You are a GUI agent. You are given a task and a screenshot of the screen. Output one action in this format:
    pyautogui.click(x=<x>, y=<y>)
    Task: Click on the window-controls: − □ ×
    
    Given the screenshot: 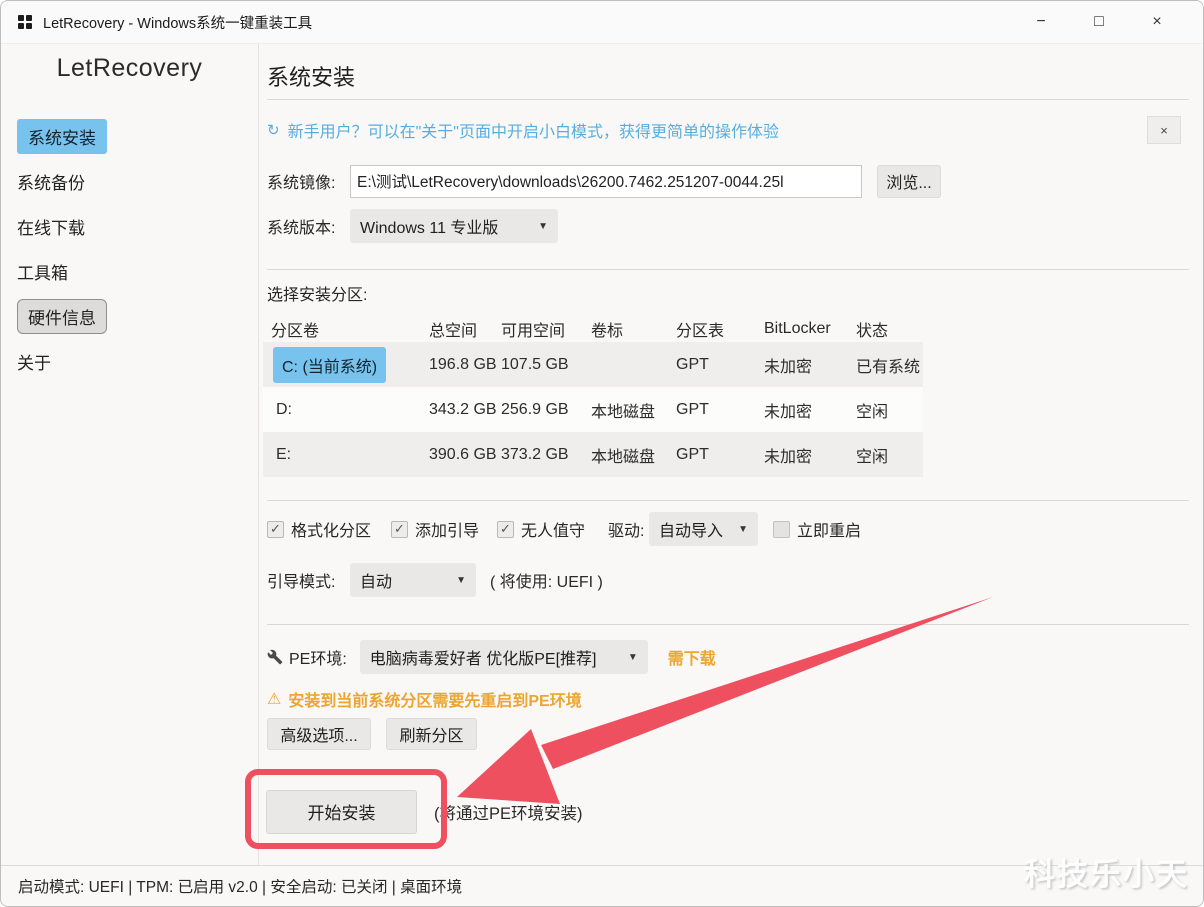 What is the action you would take?
    pyautogui.click(x=1099, y=22)
    